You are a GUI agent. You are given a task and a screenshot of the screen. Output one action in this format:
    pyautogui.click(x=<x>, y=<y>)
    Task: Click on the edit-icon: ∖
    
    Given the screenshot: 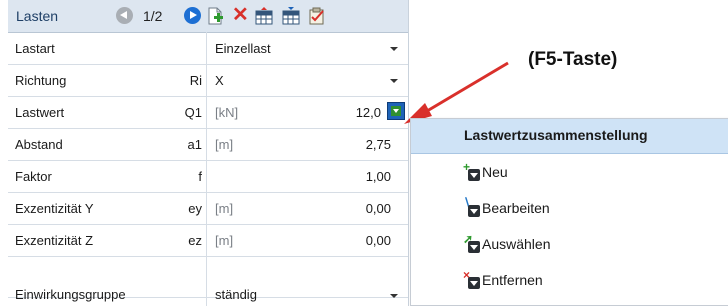 What is the action you would take?
    pyautogui.click(x=472, y=207)
    